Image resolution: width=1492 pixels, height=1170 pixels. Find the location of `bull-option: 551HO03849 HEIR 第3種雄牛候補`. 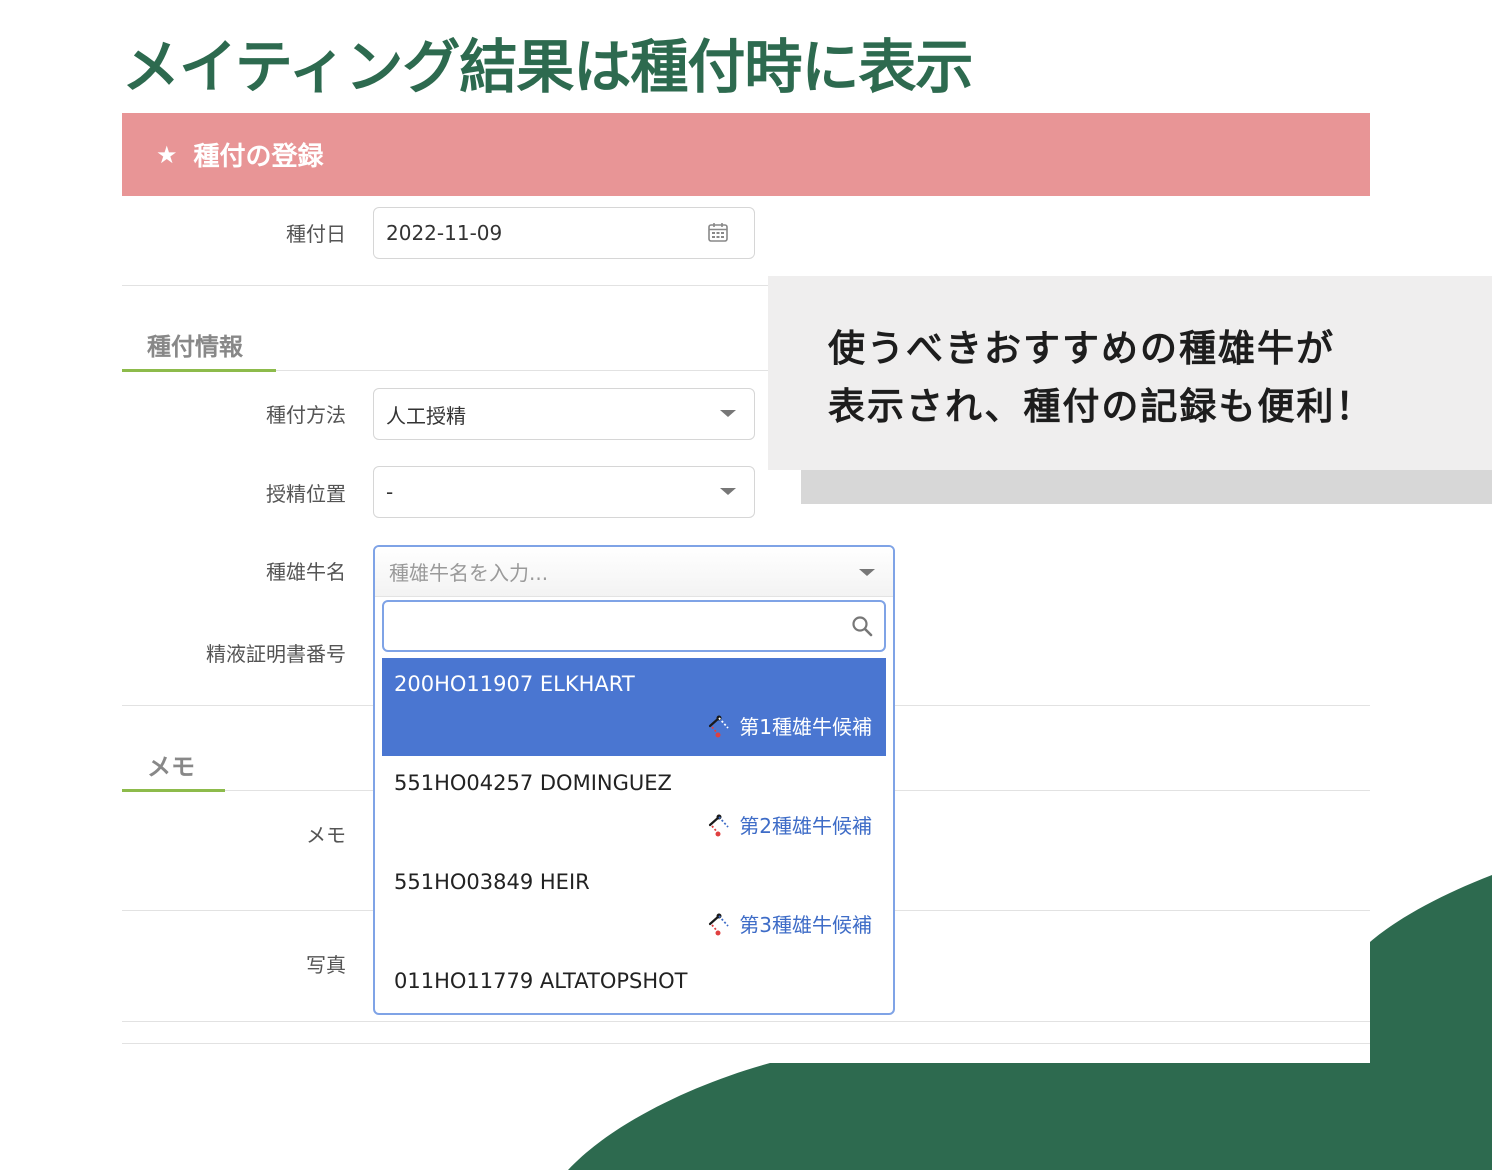

bull-option: 551HO03849 HEIR 第3種雄牛候補 is located at coordinates (634, 905).